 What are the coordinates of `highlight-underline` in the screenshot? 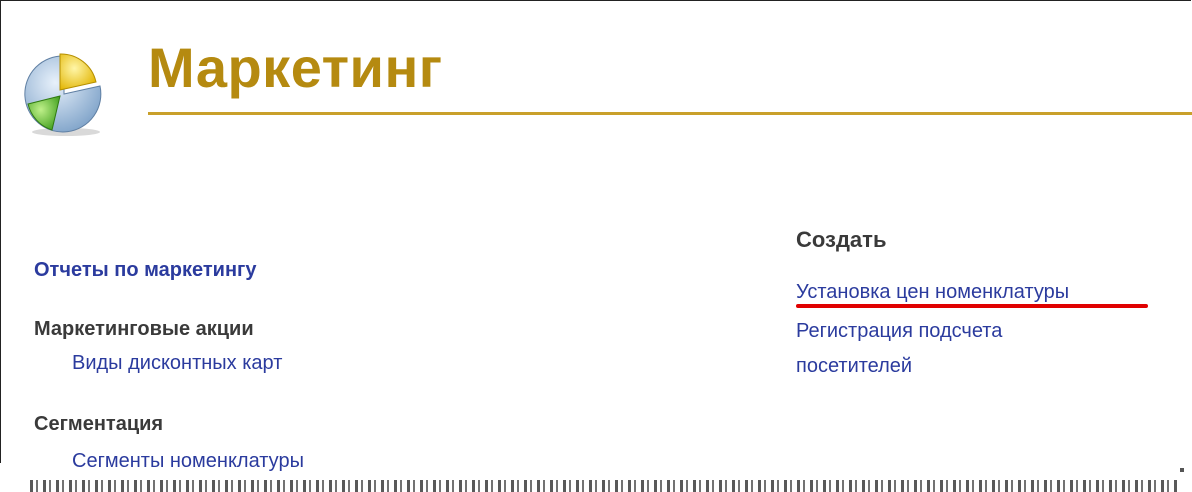 It's located at (972, 306).